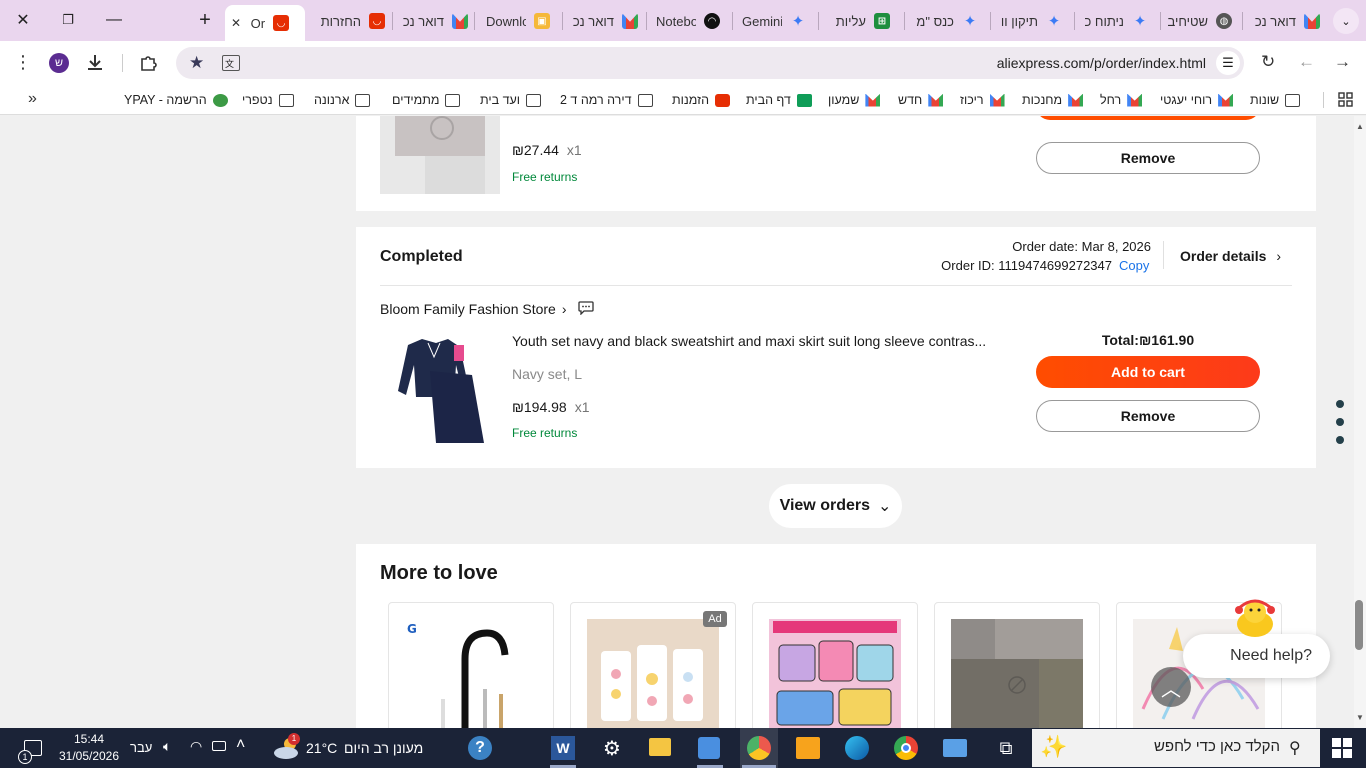  Describe the element at coordinates (1360, 126) in the screenshot. I see `scroll-up-arrow: ▲` at that location.